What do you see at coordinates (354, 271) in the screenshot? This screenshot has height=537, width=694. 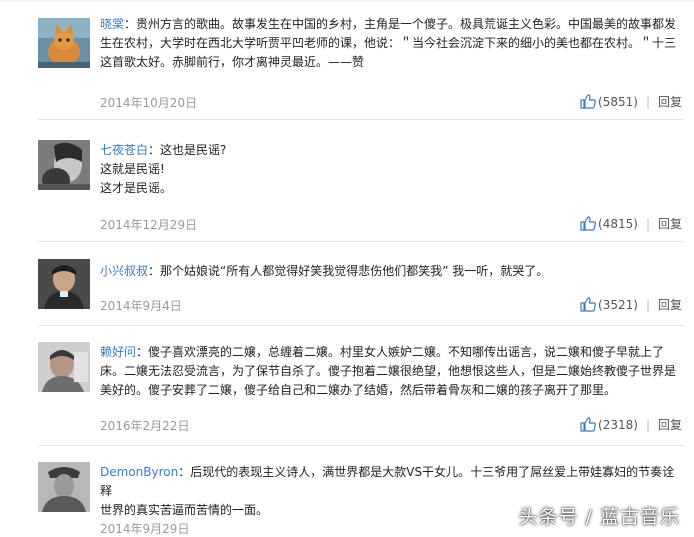 I see `comment-text: 那个姑娘说“所有人都觉得好笑我觉得悲伤他们都笑我” 我一听，就哭了。` at bounding box center [354, 271].